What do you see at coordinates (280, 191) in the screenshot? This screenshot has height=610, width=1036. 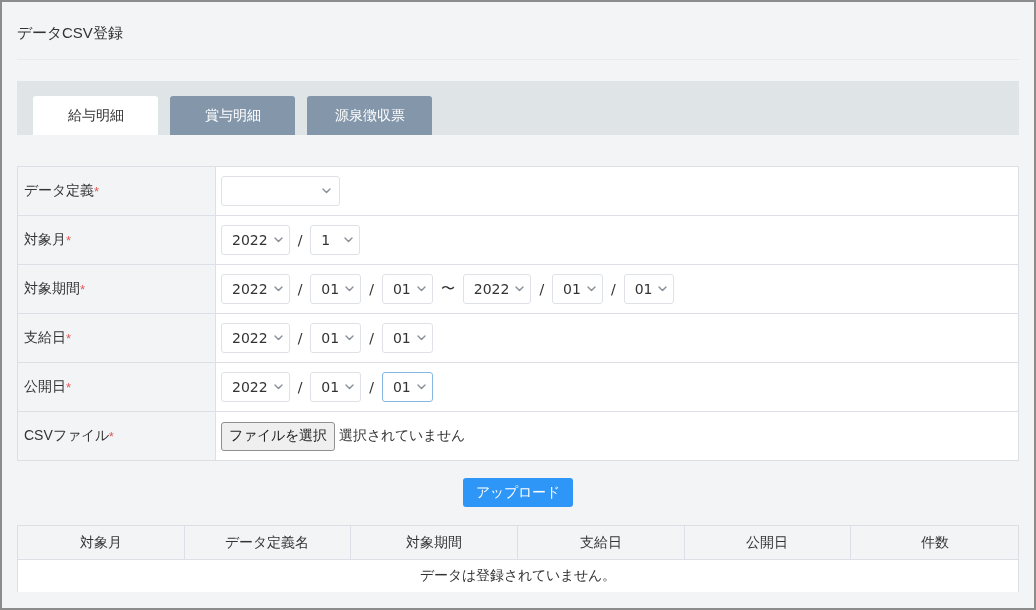 I see `dropdown` at bounding box center [280, 191].